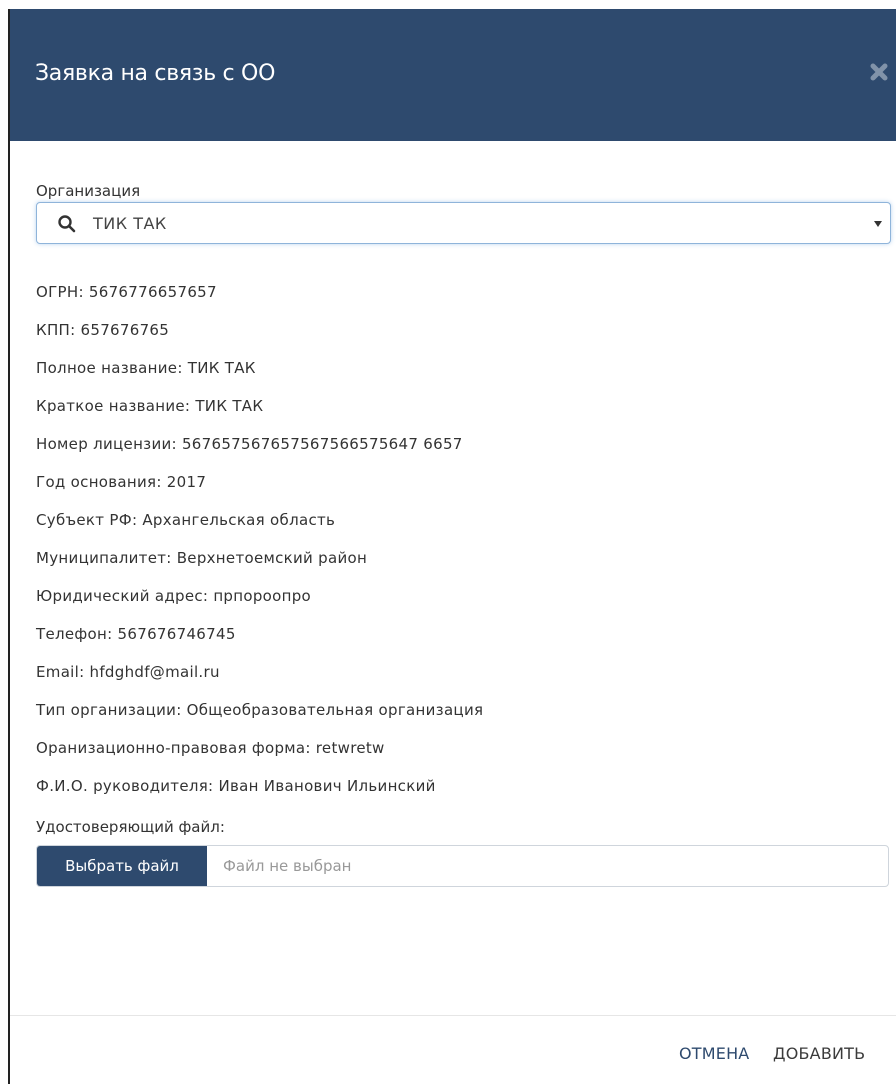 Image resolution: width=896 pixels, height=1084 pixels. What do you see at coordinates (462, 866) in the screenshot?
I see `file-input: Выбрать файл Файл не выбран` at bounding box center [462, 866].